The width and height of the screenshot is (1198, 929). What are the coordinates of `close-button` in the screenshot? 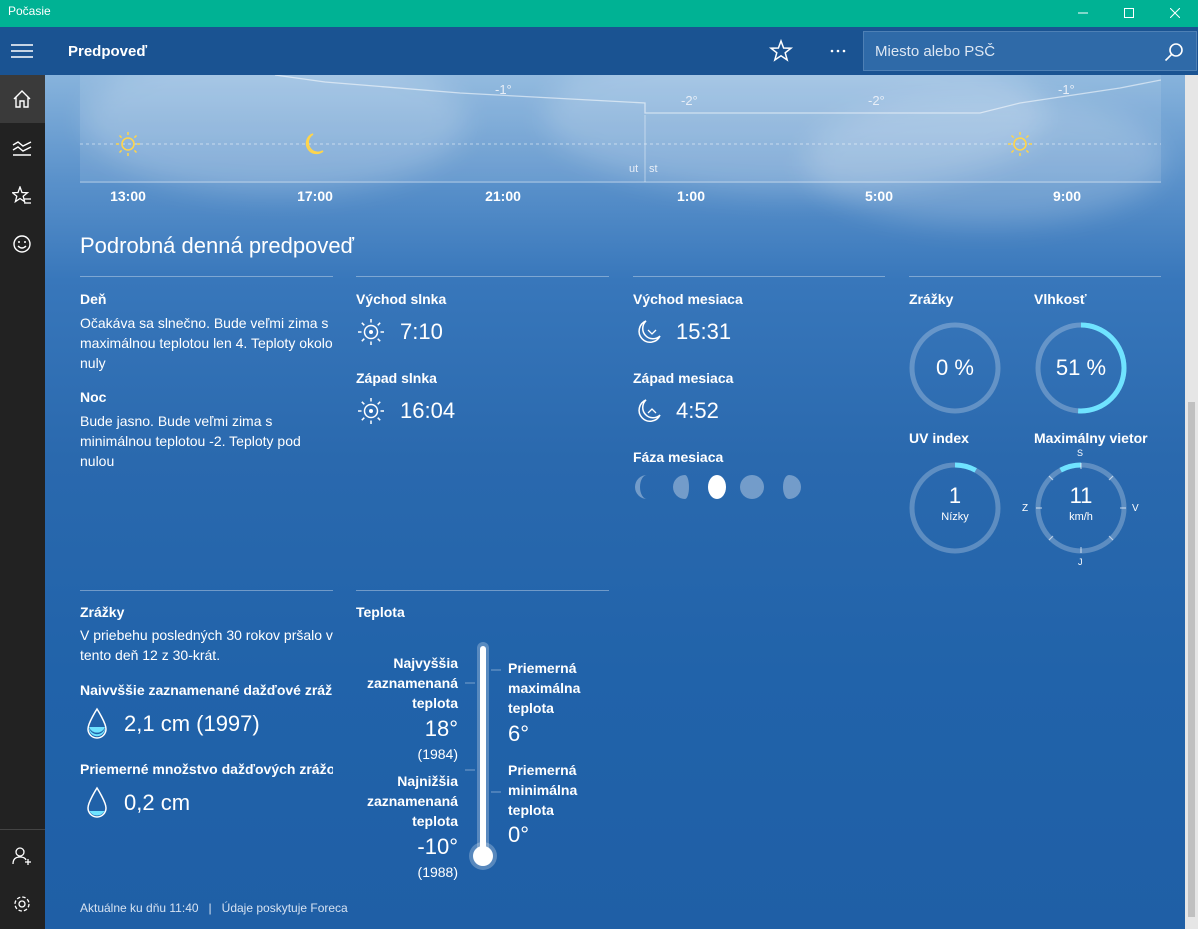 It's located at (1175, 13).